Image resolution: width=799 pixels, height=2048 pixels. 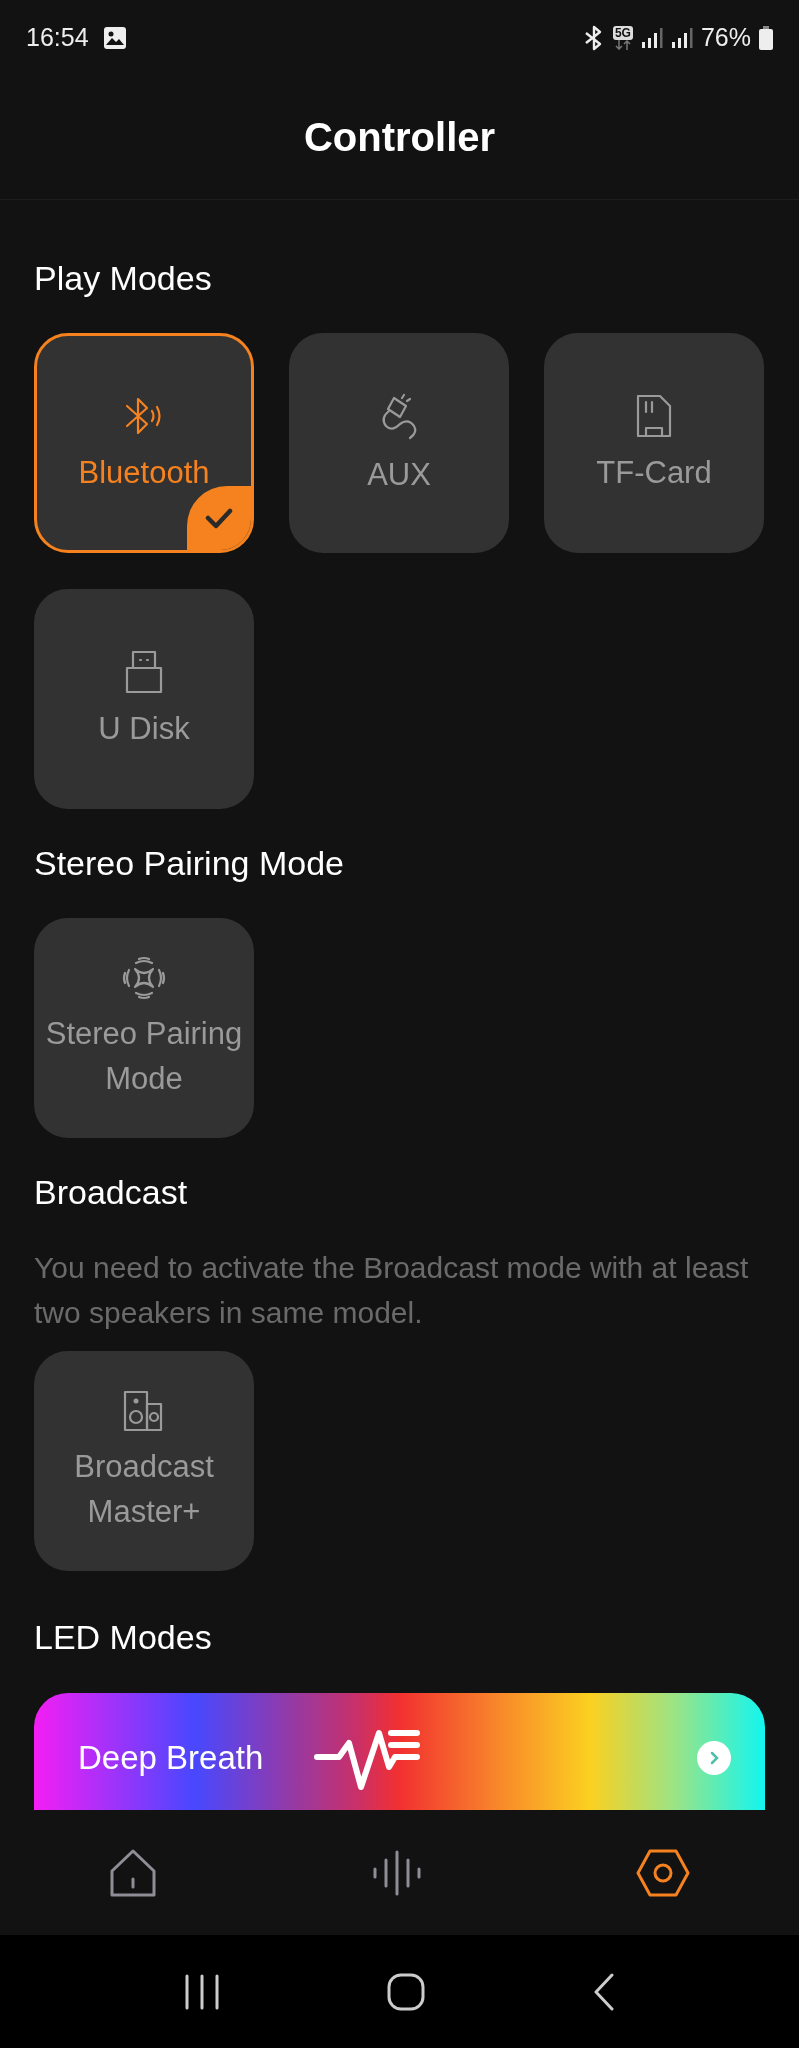 I want to click on battery-icon, so click(x=766, y=37).